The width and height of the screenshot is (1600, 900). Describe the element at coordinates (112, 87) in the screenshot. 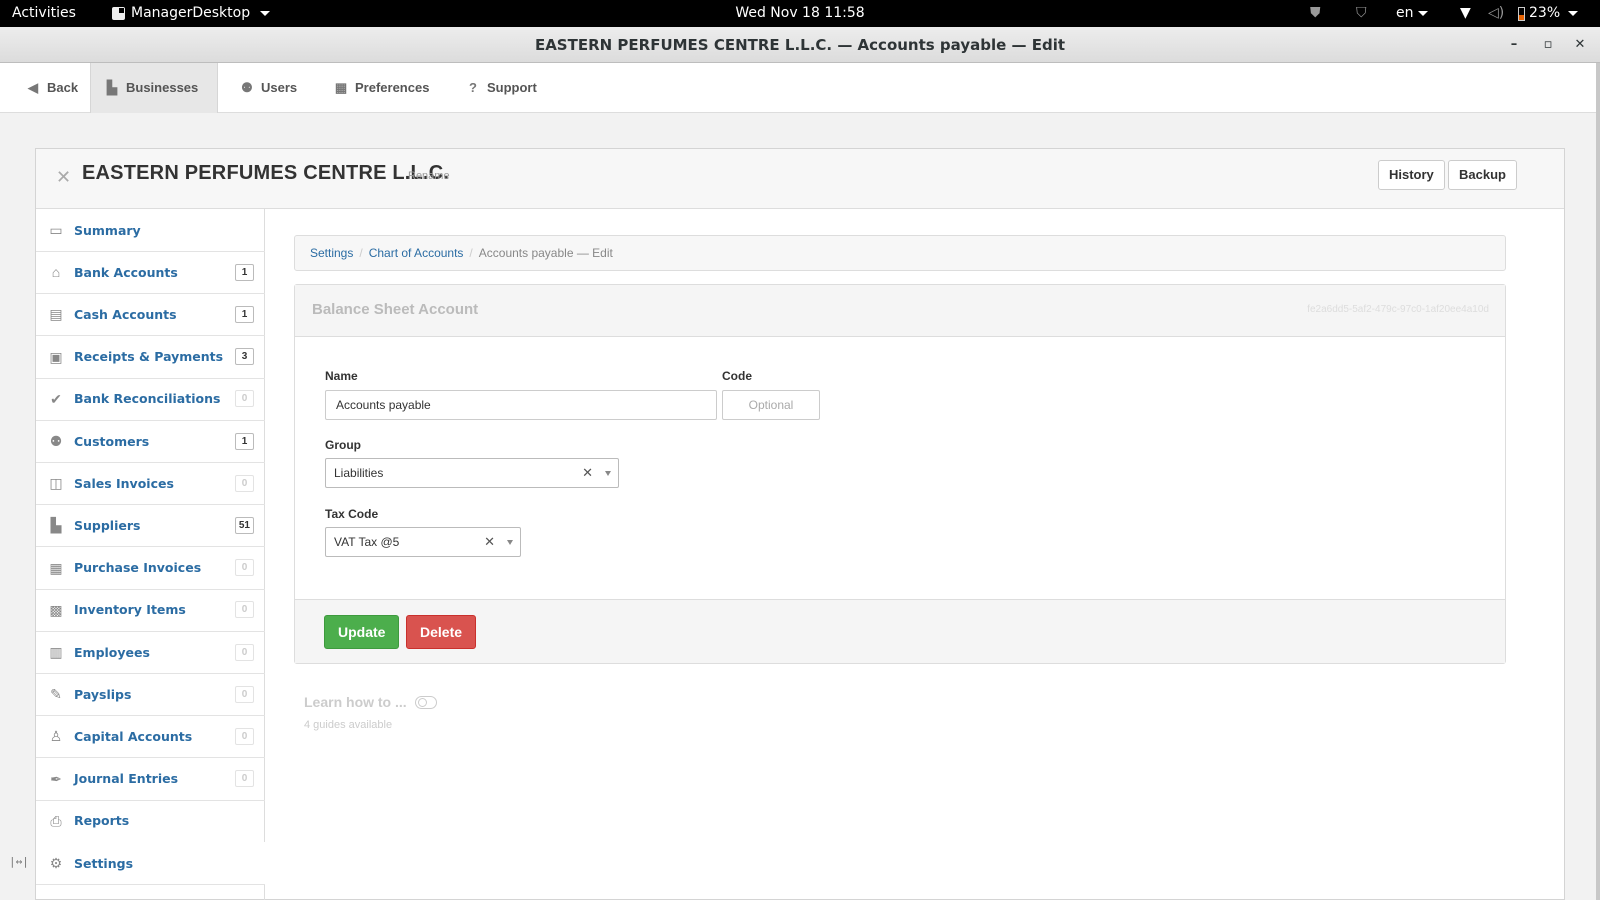

I see `building-icon: ▙` at that location.